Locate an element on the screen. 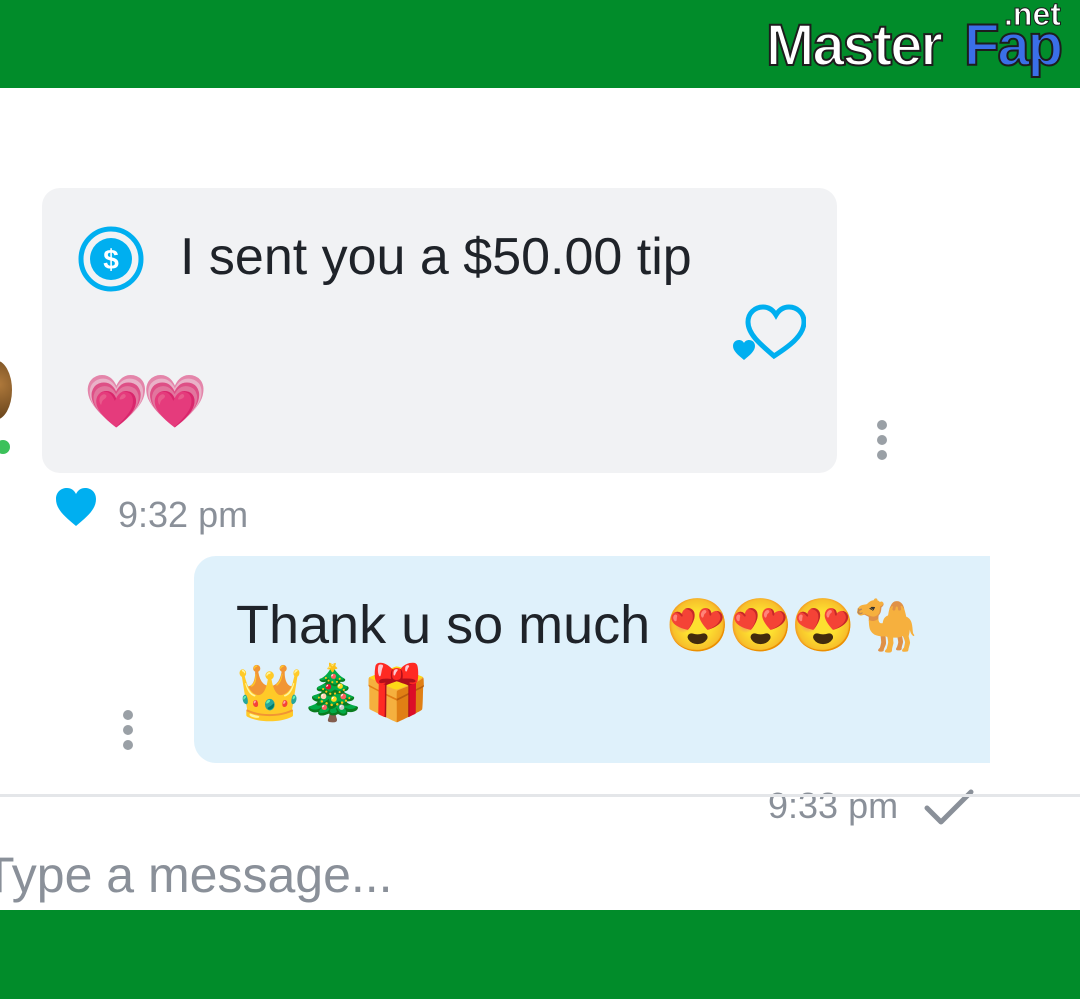 This screenshot has width=1080, height=999. outgoing-emojis-line2: 👑🎄🎁 is located at coordinates (333, 693).